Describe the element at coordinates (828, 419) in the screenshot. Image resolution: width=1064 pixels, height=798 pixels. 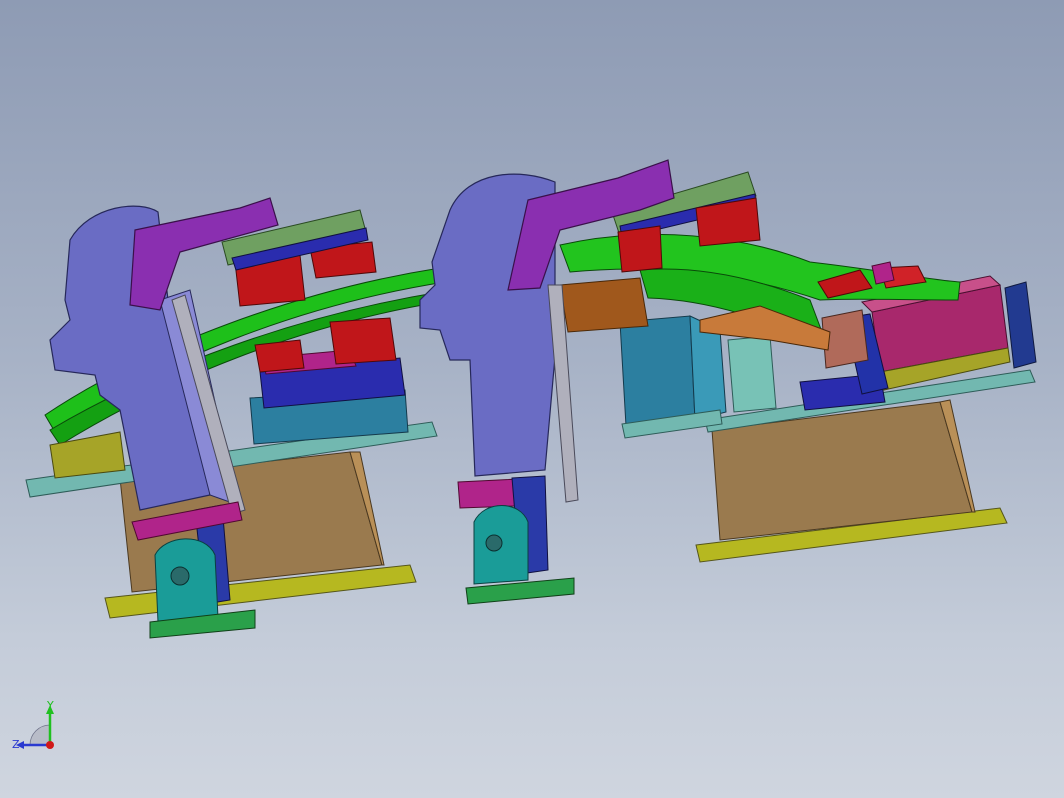
I see `right-fixture-station` at that location.